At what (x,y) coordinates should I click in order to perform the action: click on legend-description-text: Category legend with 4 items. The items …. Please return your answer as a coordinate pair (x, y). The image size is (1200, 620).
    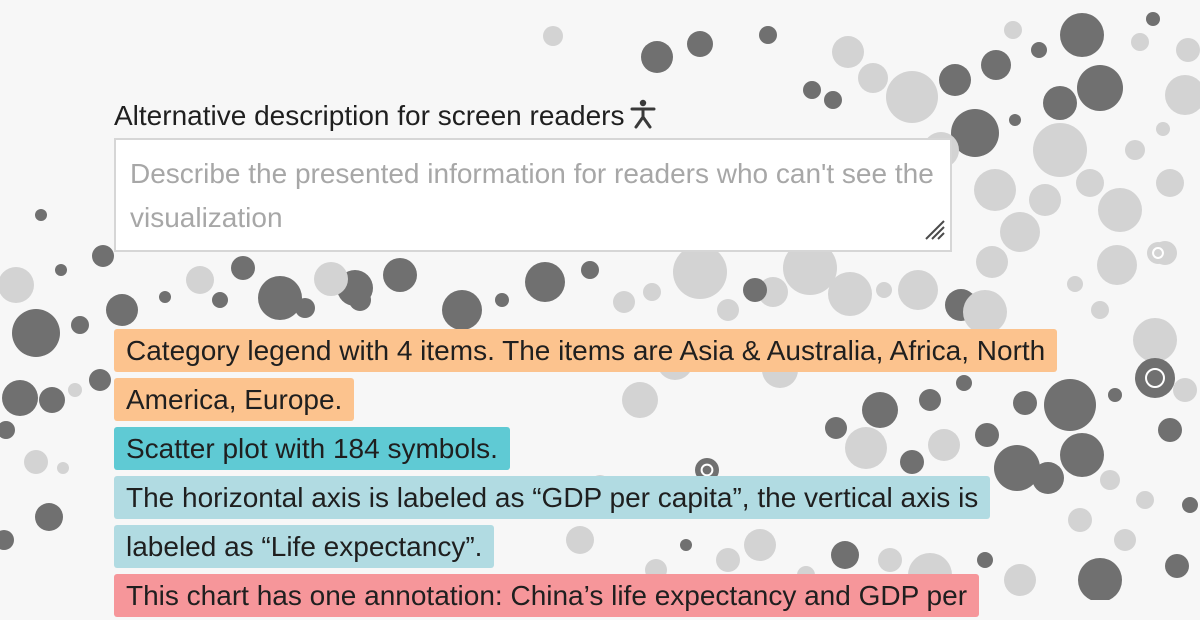
    Looking at the image, I should click on (586, 375).